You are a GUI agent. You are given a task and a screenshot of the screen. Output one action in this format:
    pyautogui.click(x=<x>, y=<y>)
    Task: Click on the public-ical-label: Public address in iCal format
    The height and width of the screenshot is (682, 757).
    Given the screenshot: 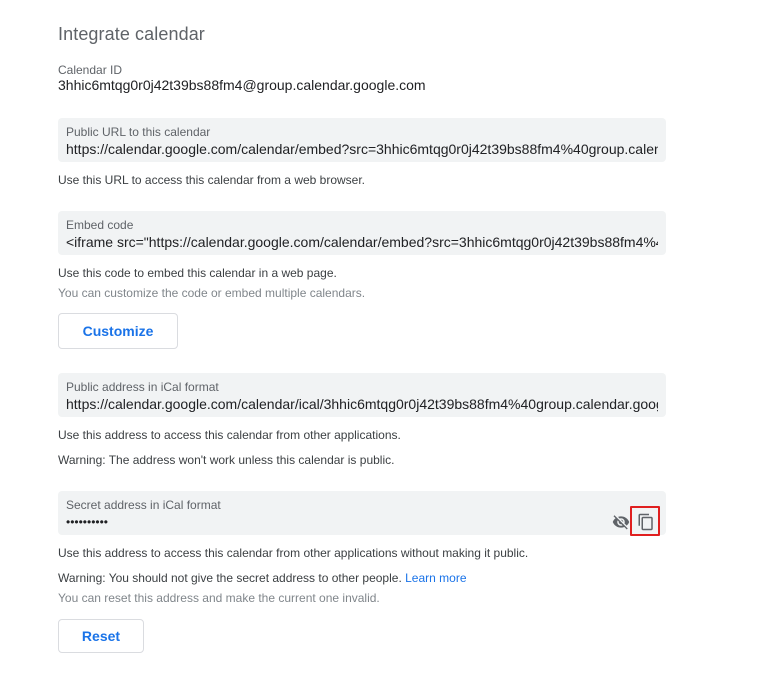 What is the action you would take?
    pyautogui.click(x=142, y=387)
    